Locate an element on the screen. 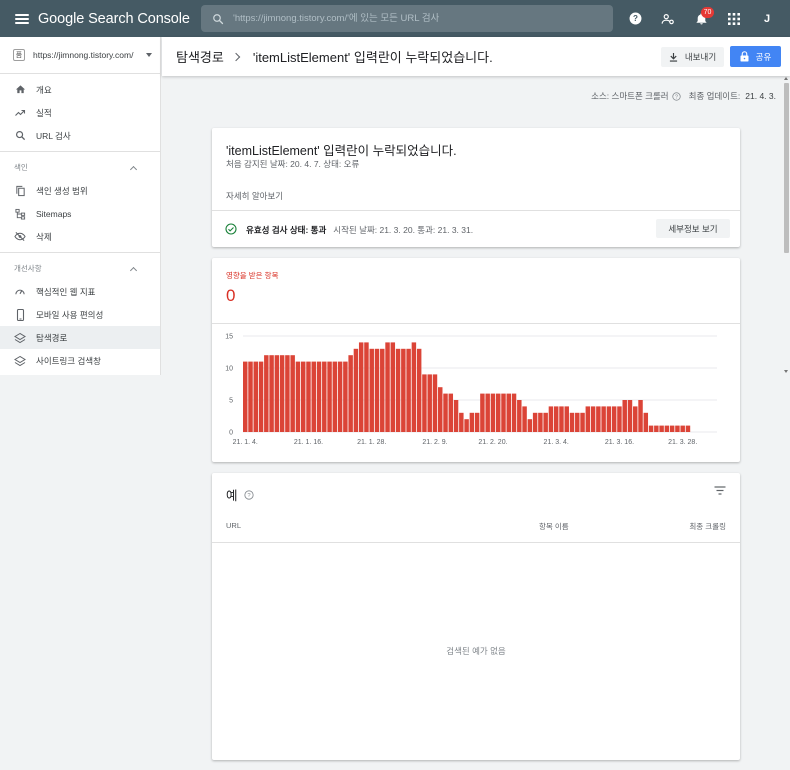 The image size is (790, 770). sidebar-item-core-web-vitals: 핵심적인 웹 지표 is located at coordinates (80, 291).